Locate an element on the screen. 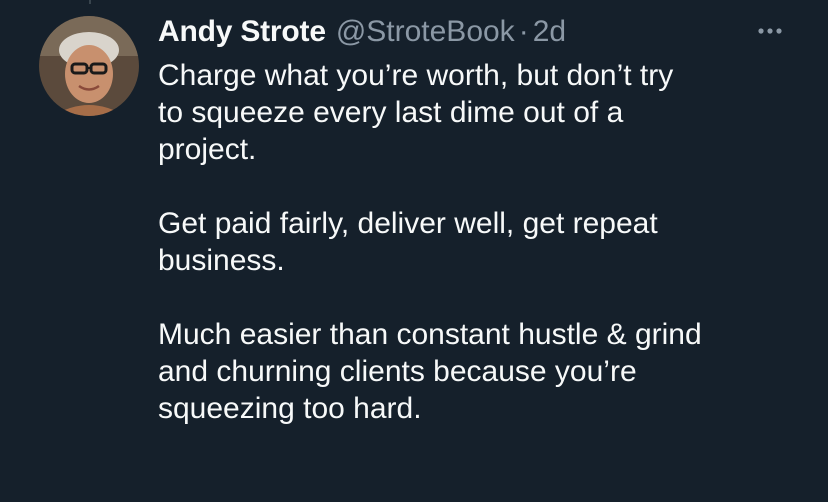 Image resolution: width=828 pixels, height=502 pixels. author-name: Andy Strote is located at coordinates (242, 32).